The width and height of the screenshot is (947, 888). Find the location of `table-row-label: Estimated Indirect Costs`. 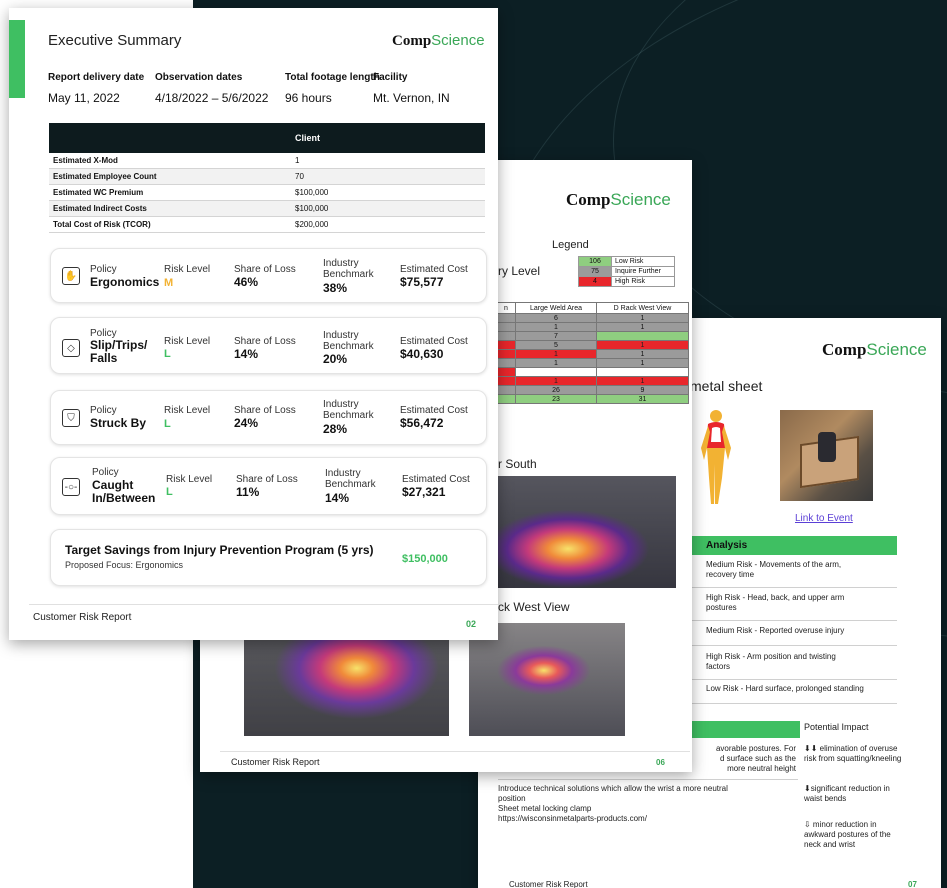

table-row-label: Estimated Indirect Costs is located at coordinates (170, 208).